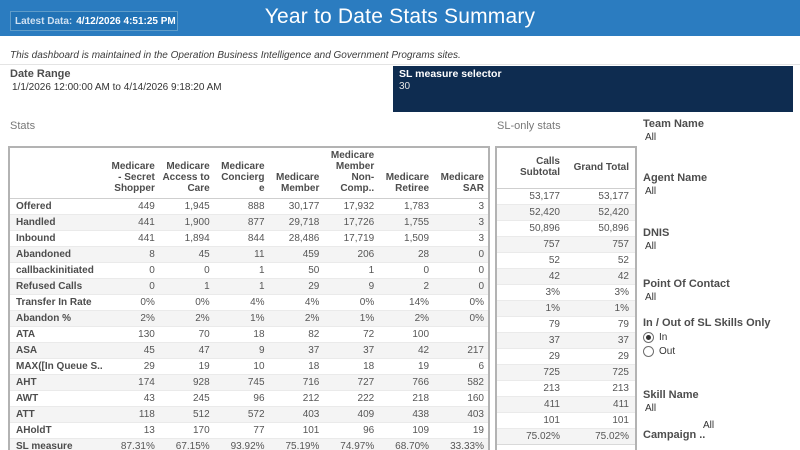  What do you see at coordinates (719, 337) in the screenshot?
I see `radio-option-in: In` at bounding box center [719, 337].